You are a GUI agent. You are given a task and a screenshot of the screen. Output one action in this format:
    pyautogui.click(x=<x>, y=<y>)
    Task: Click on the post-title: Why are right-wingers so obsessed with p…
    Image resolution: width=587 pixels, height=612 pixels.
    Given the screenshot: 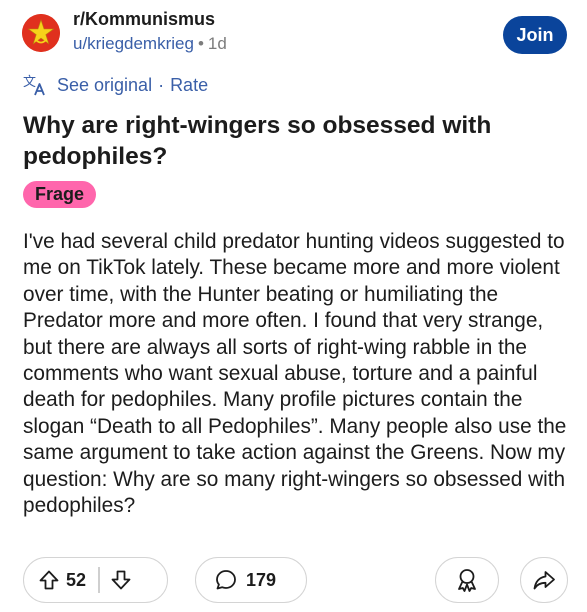 What is the action you would take?
    pyautogui.click(x=257, y=141)
    